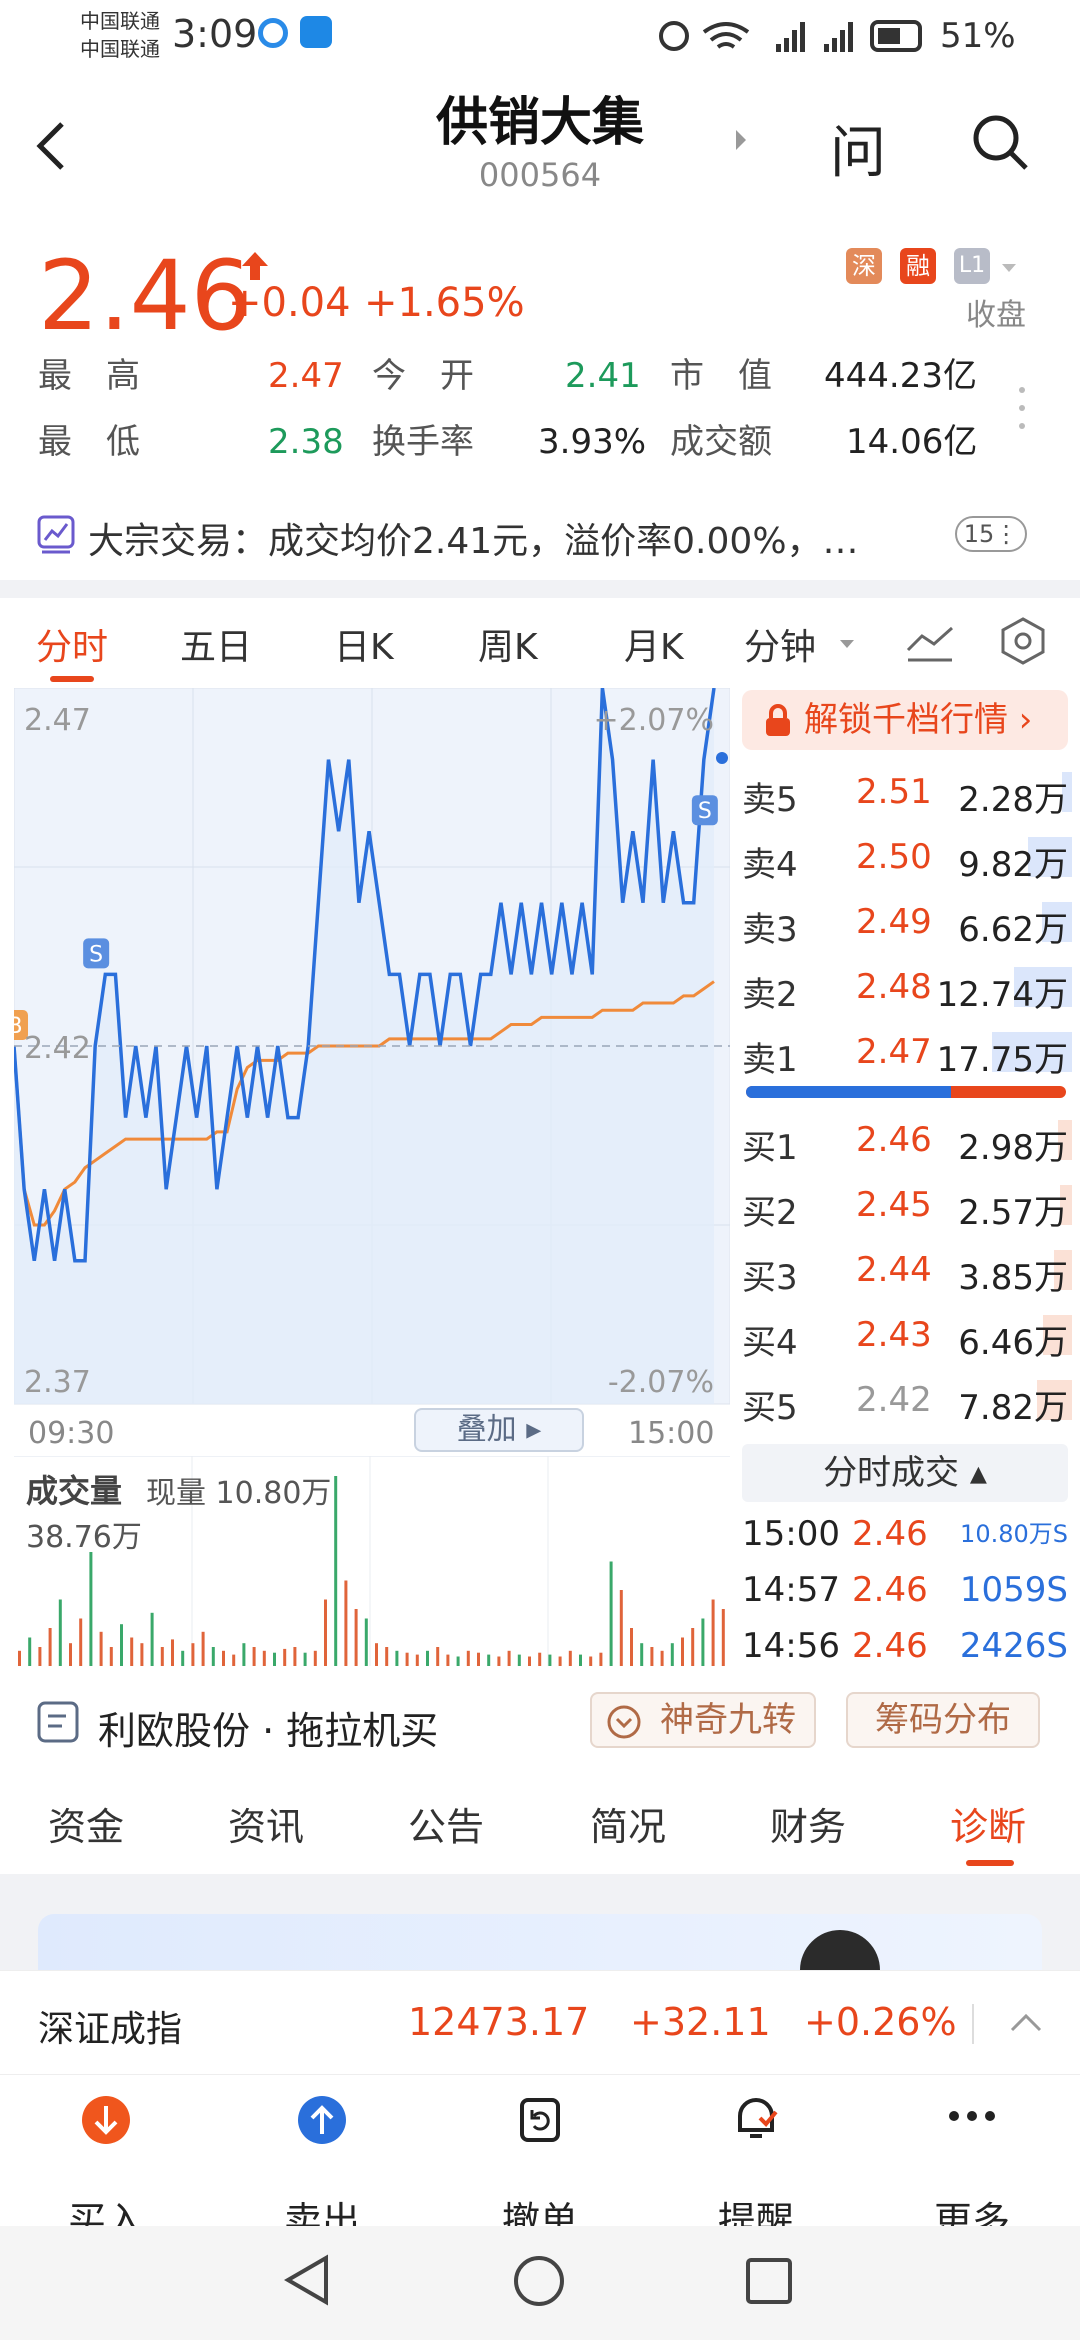  I want to click on sell-icon, so click(322, 2120).